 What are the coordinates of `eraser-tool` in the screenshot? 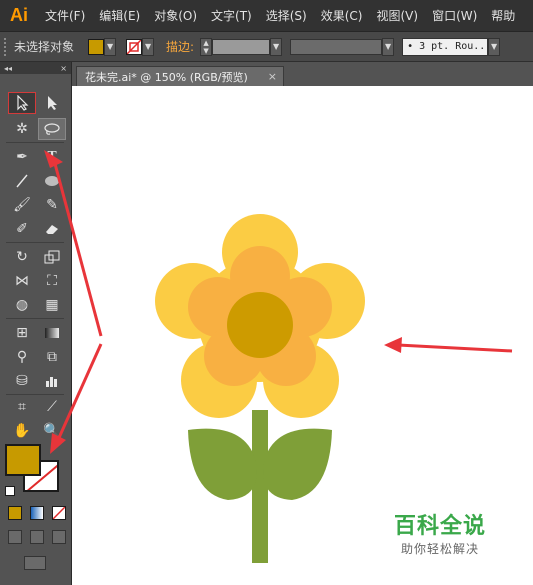 It's located at (52, 229).